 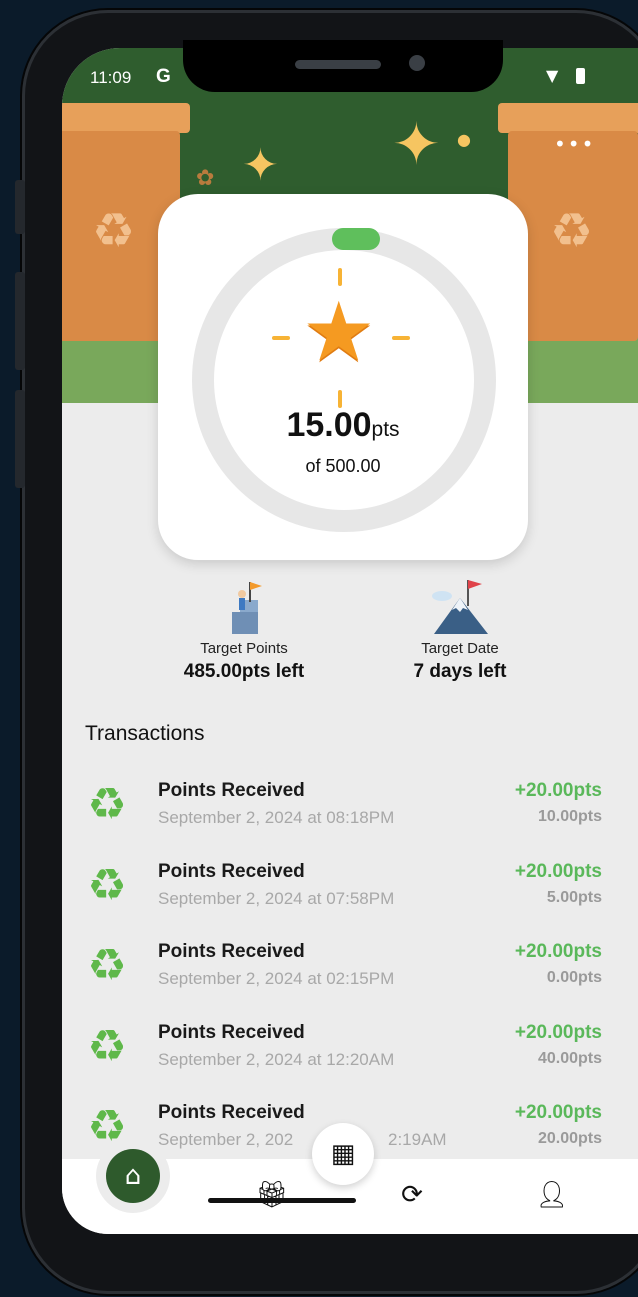 What do you see at coordinates (163, 76) in the screenshot?
I see `google-icon: G` at bounding box center [163, 76].